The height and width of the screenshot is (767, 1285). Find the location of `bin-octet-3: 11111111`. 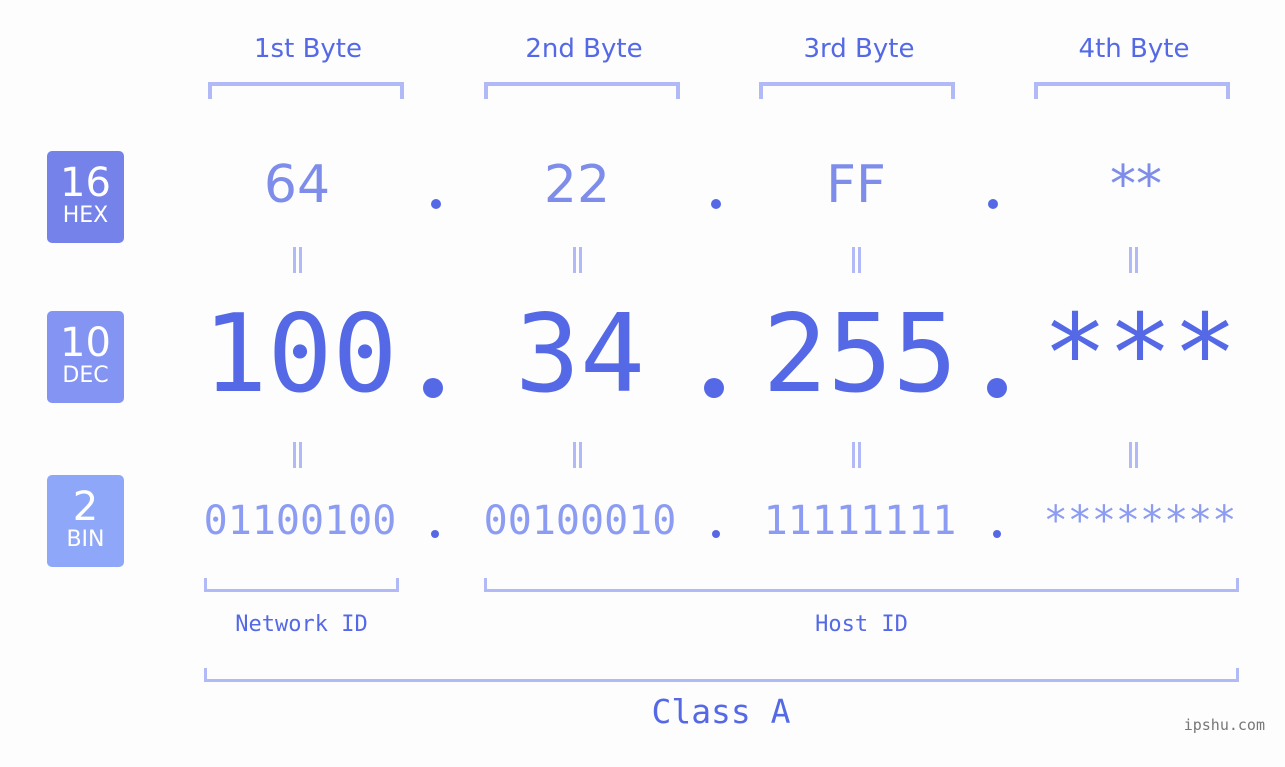

bin-octet-3: 11111111 is located at coordinates (860, 521).